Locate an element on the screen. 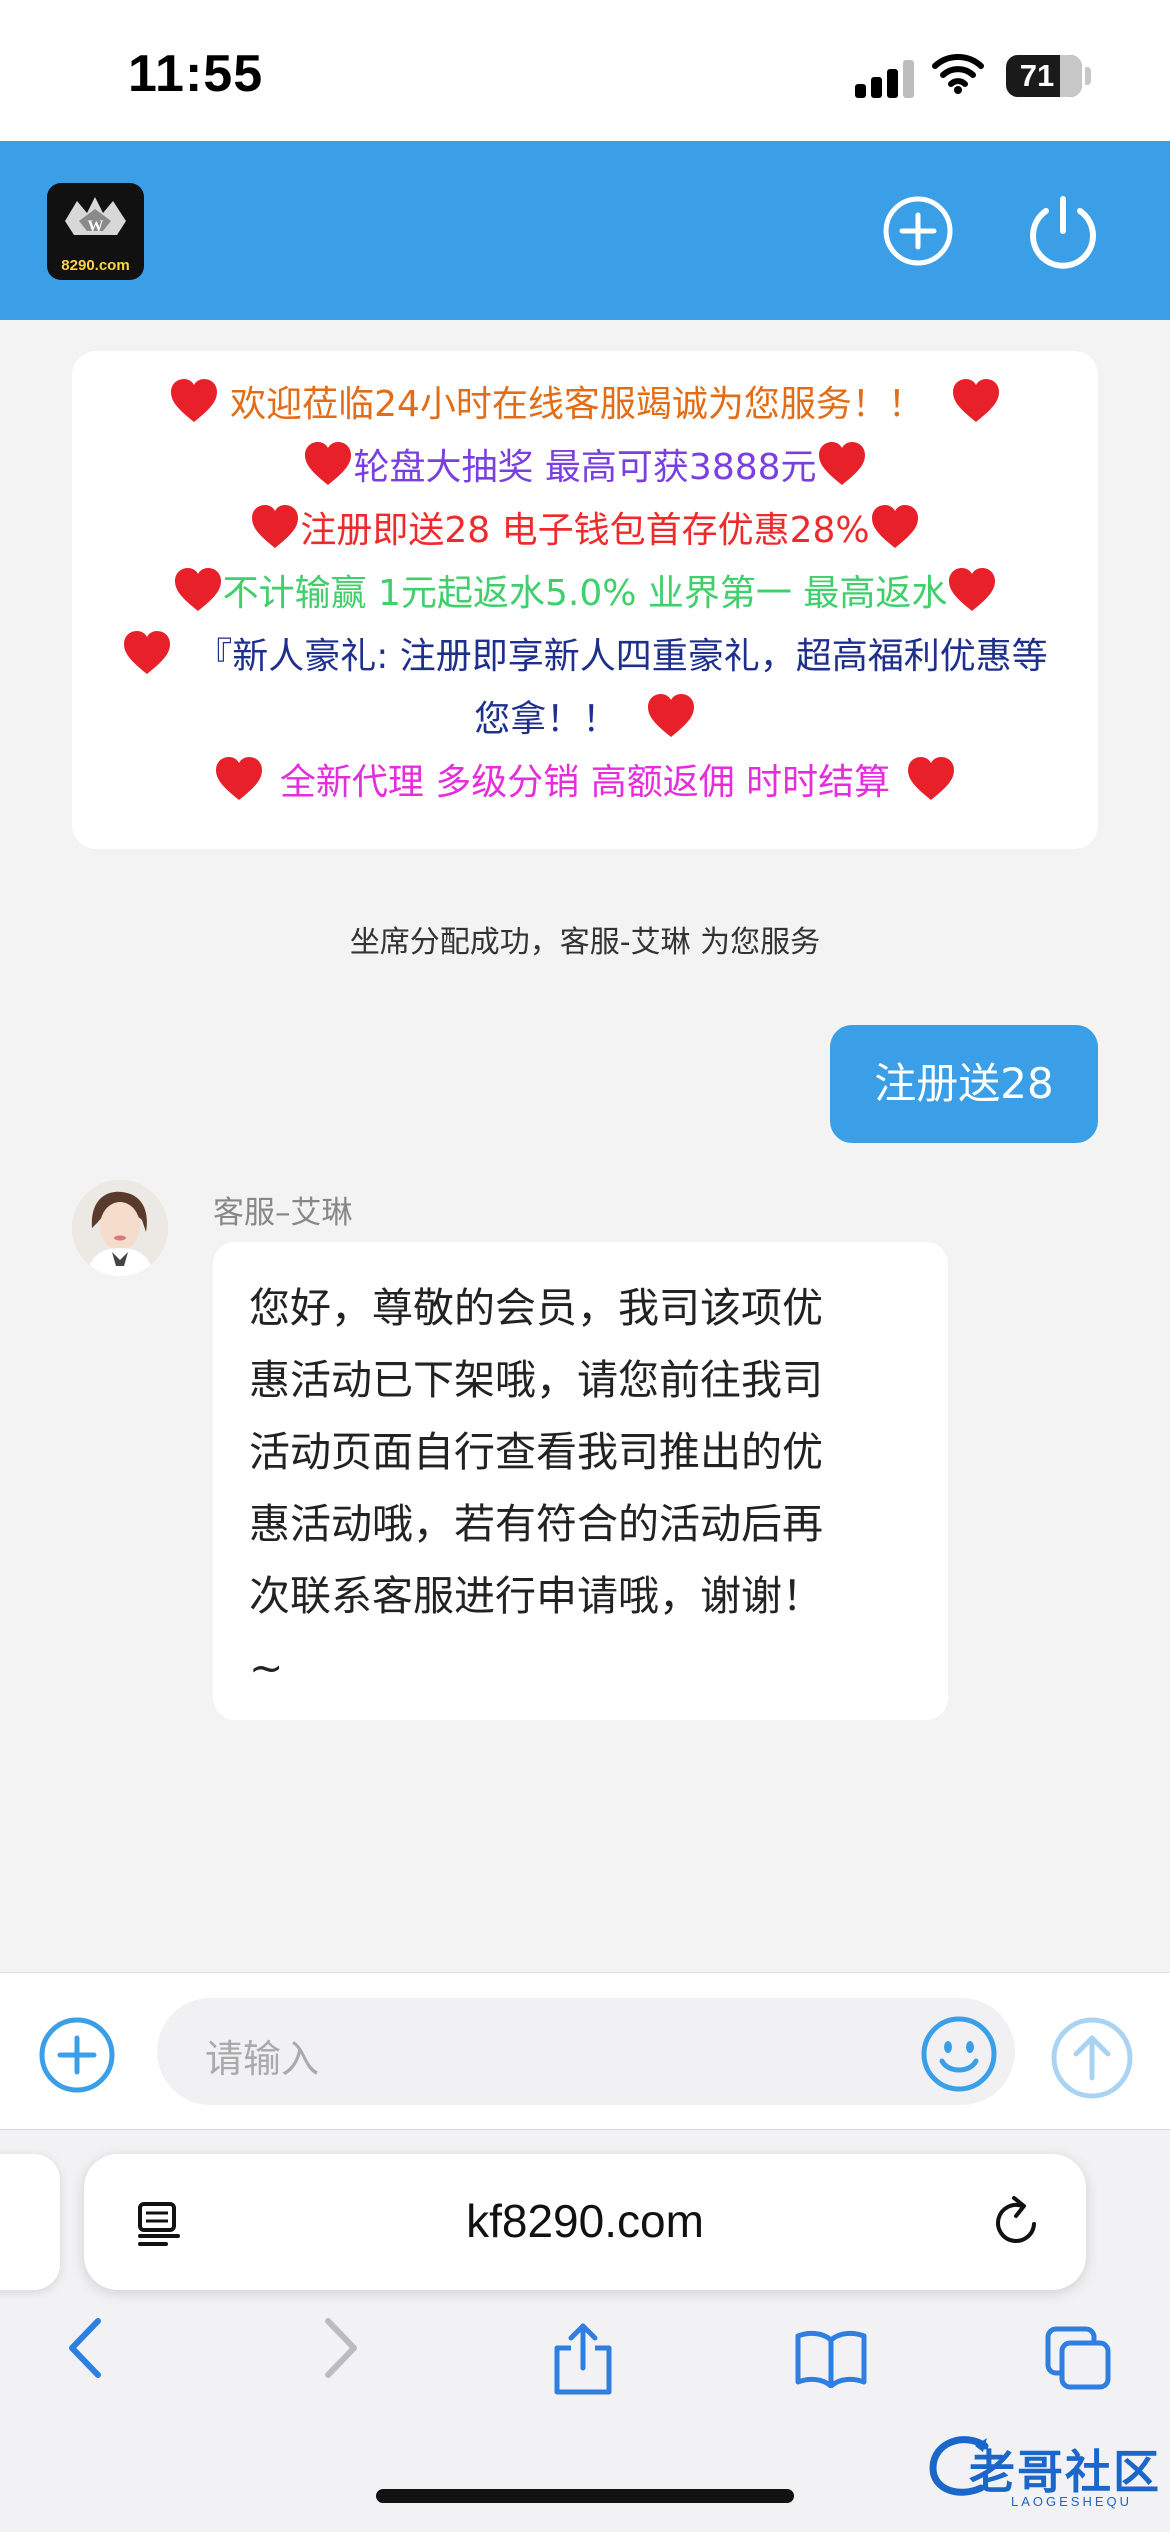 Image resolution: width=1170 pixels, height=2532 pixels. bookmarks-icon is located at coordinates (831, 2358).